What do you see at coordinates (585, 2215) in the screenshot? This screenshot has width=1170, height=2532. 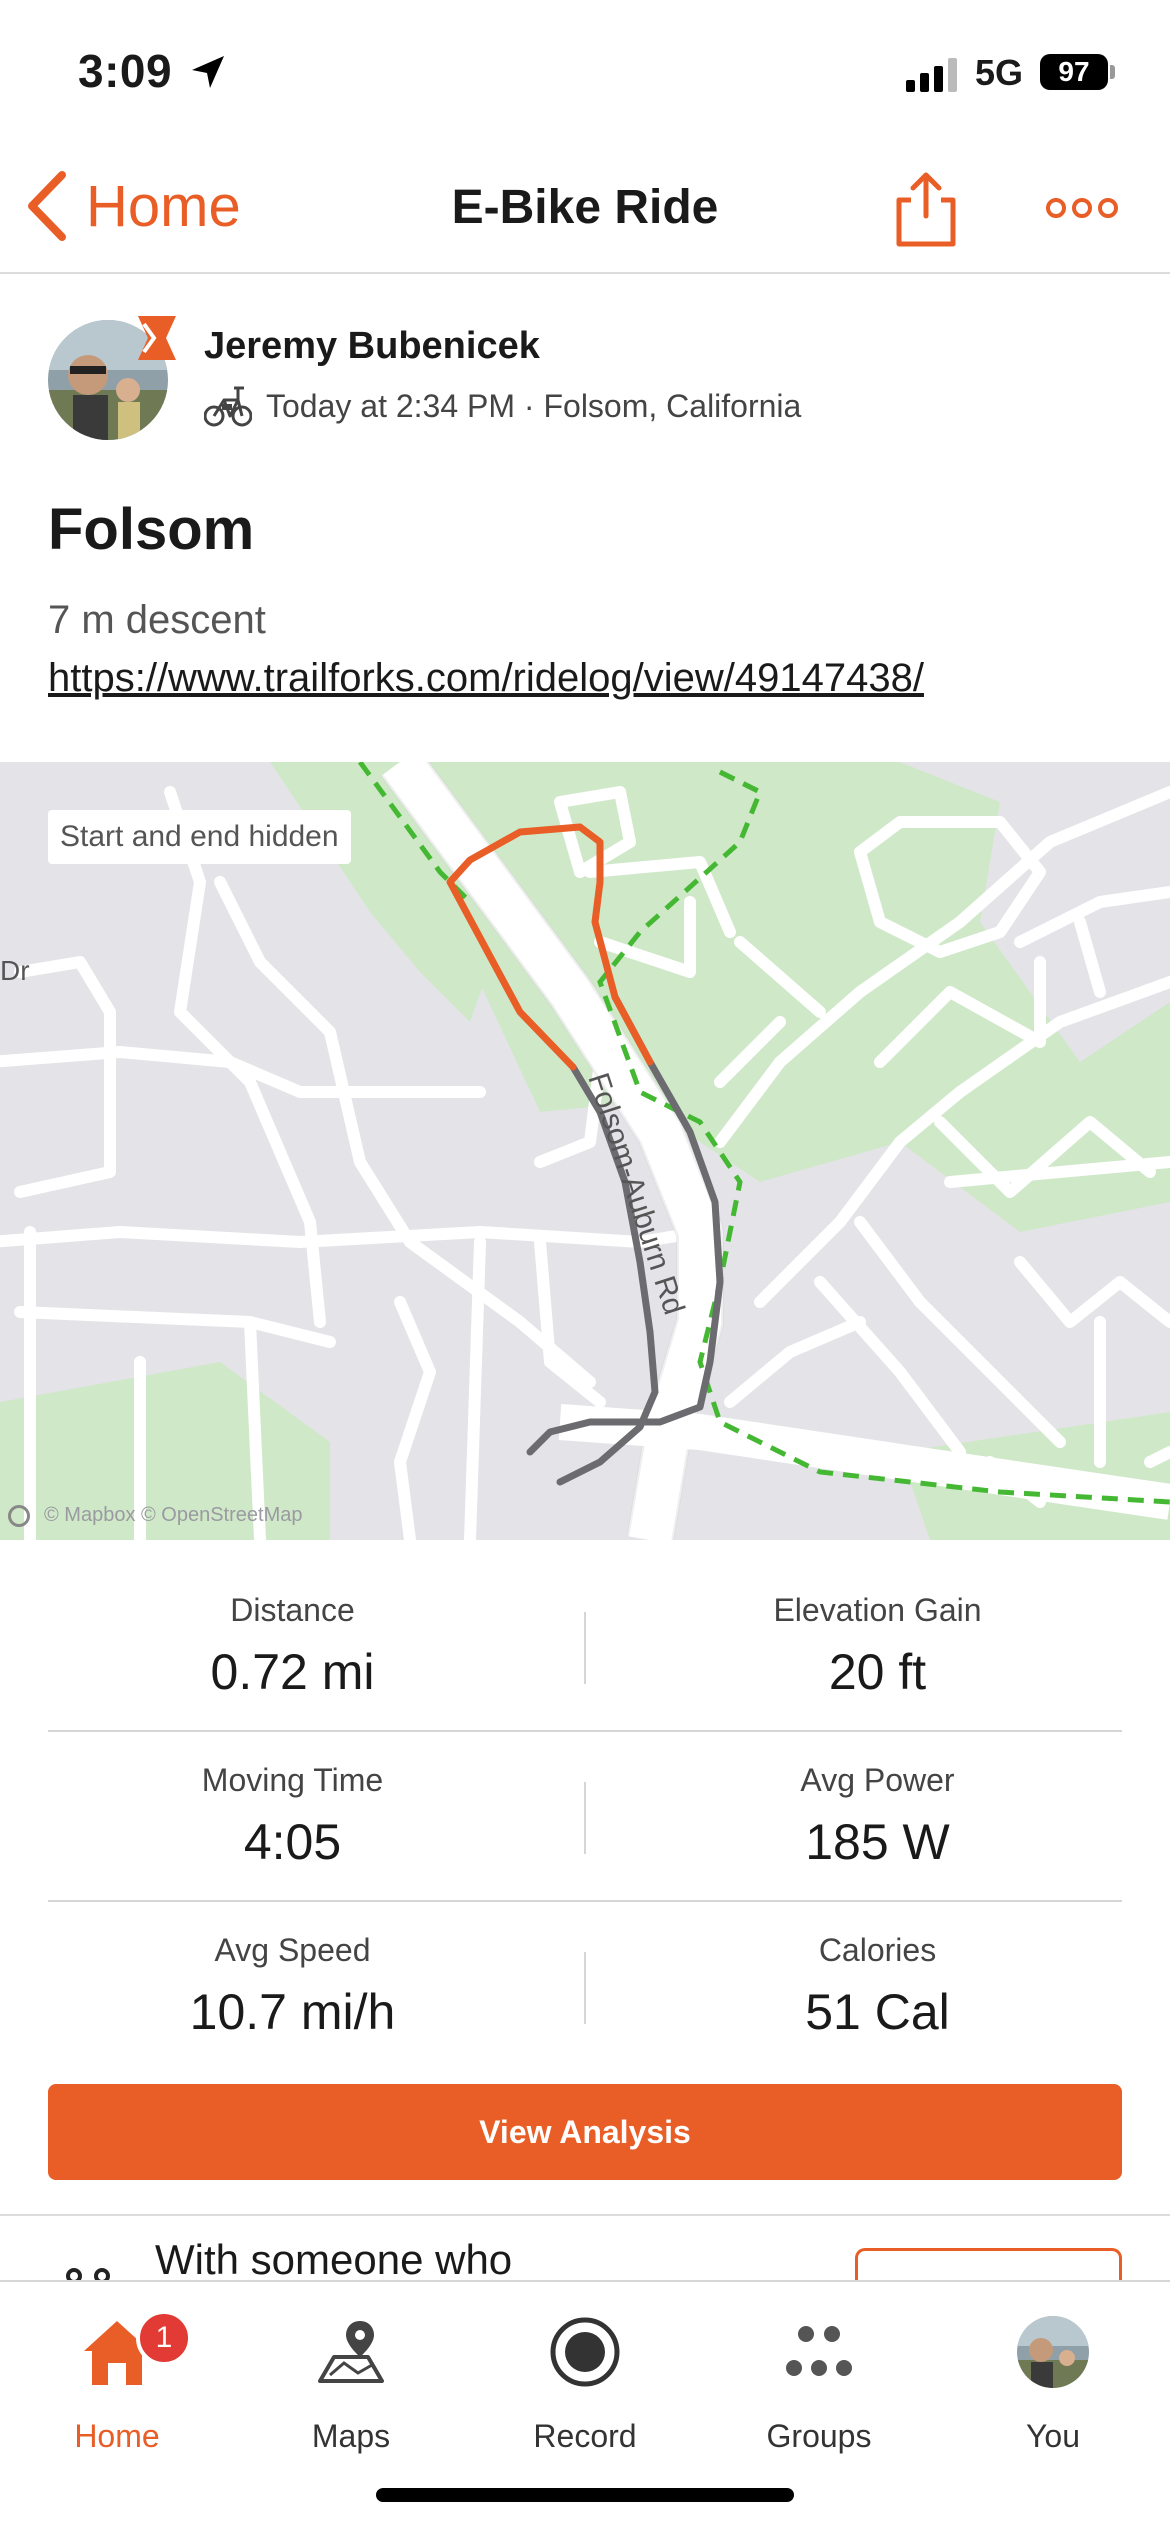 I see `section-divider` at bounding box center [585, 2215].